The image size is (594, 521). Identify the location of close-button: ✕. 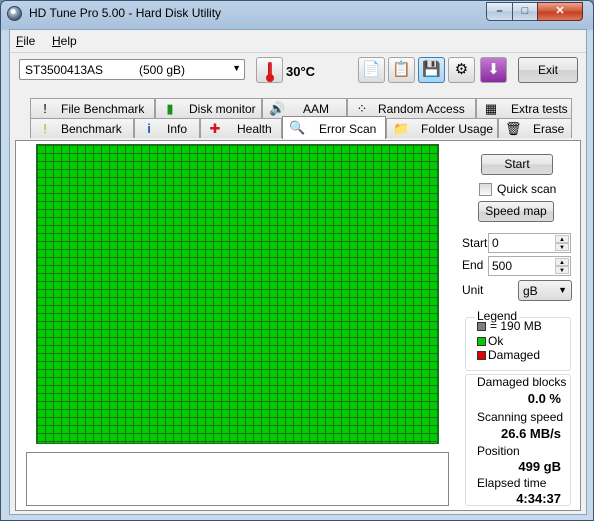
(560, 11).